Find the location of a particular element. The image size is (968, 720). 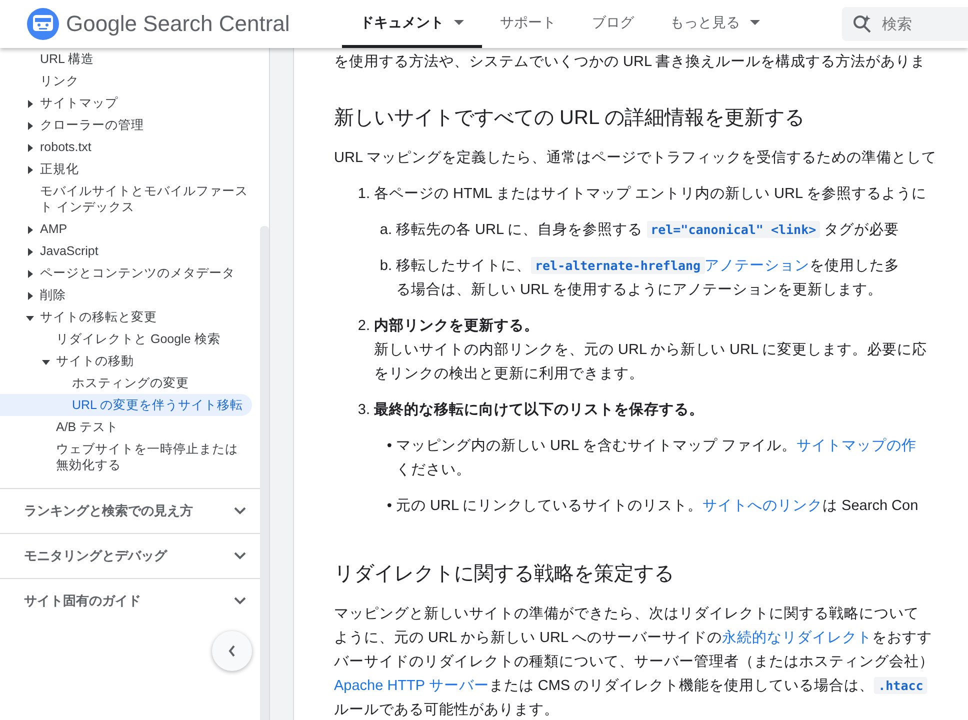

text-link: アノテーション is located at coordinates (757, 266).